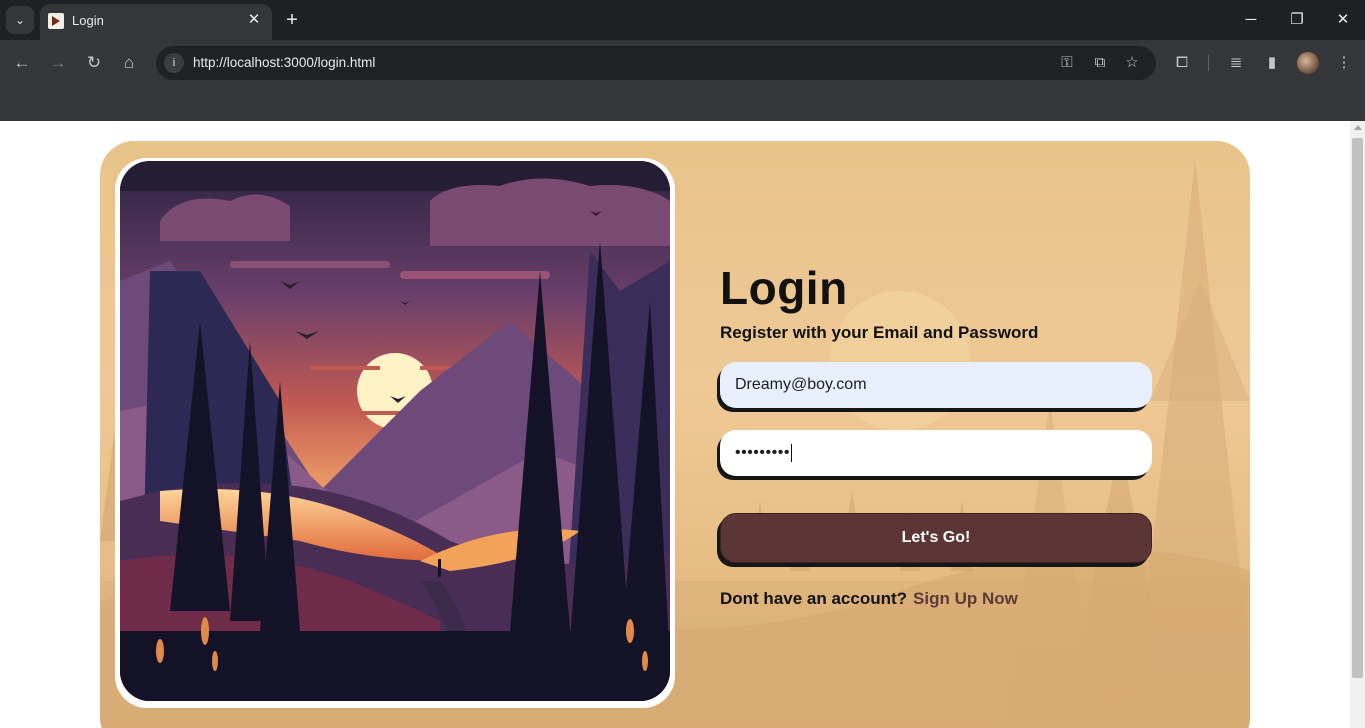 This screenshot has width=1365, height=728. Describe the element at coordinates (784, 288) in the screenshot. I see `page-title: Login` at that location.